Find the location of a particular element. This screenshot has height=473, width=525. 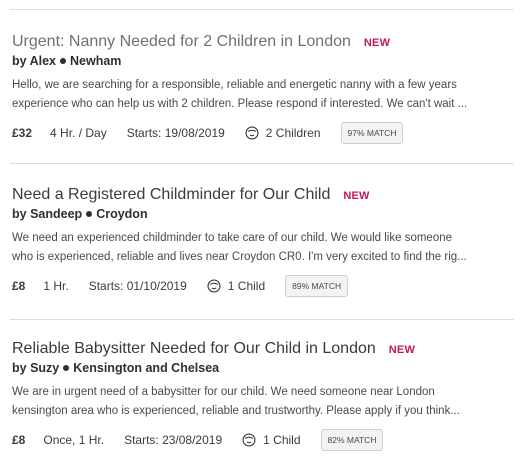

job-location: Newham is located at coordinates (96, 61).